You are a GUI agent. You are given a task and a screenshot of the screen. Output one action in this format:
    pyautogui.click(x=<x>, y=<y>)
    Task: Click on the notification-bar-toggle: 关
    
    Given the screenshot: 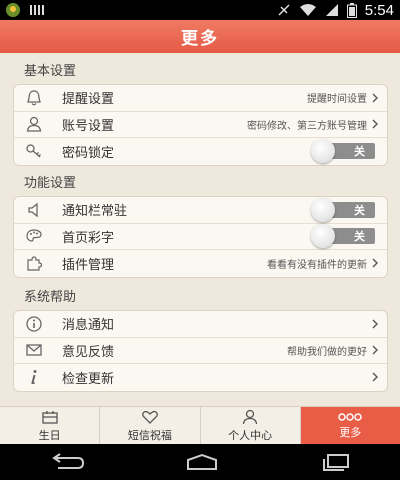 What is the action you would take?
    pyautogui.click(x=343, y=209)
    